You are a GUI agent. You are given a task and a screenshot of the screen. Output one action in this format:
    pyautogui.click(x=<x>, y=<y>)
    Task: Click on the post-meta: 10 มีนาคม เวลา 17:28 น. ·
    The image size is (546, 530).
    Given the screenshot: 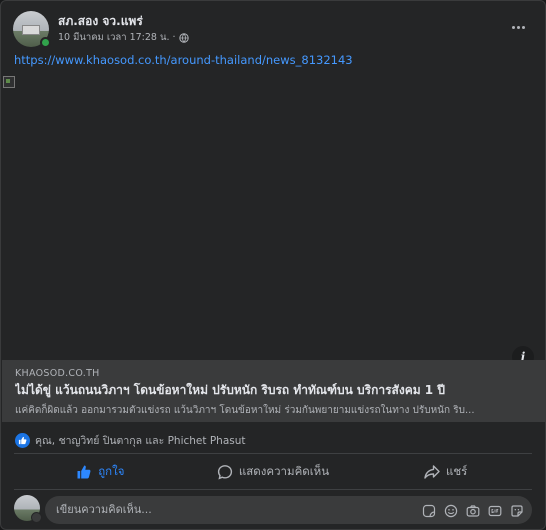 What is the action you would take?
    pyautogui.click(x=123, y=37)
    